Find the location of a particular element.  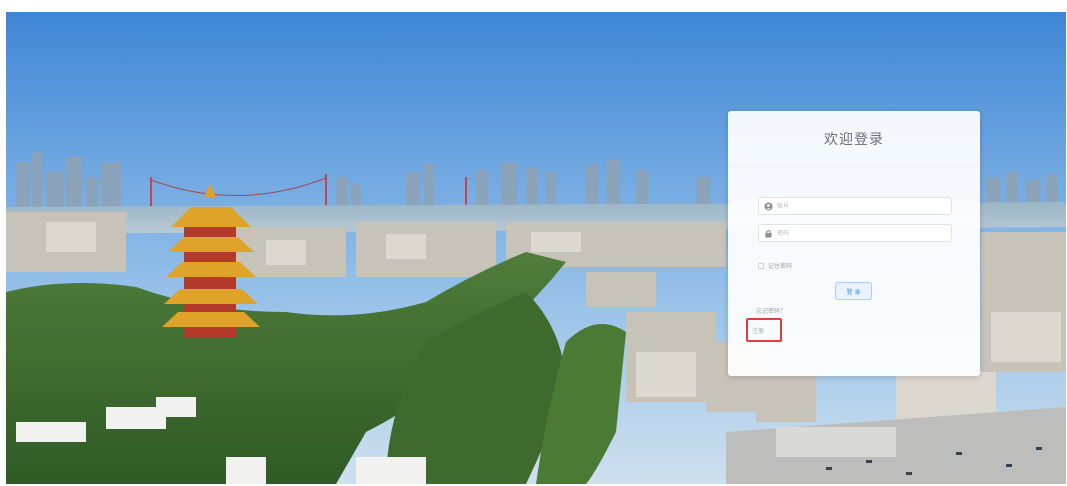

register-link: 注册 is located at coordinates (764, 330).